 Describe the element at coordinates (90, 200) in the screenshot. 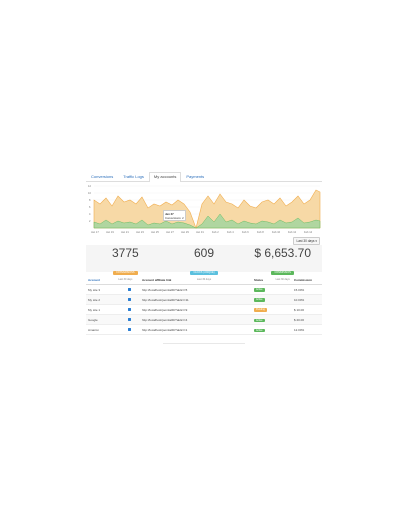

I see `y-tick: 8` at that location.